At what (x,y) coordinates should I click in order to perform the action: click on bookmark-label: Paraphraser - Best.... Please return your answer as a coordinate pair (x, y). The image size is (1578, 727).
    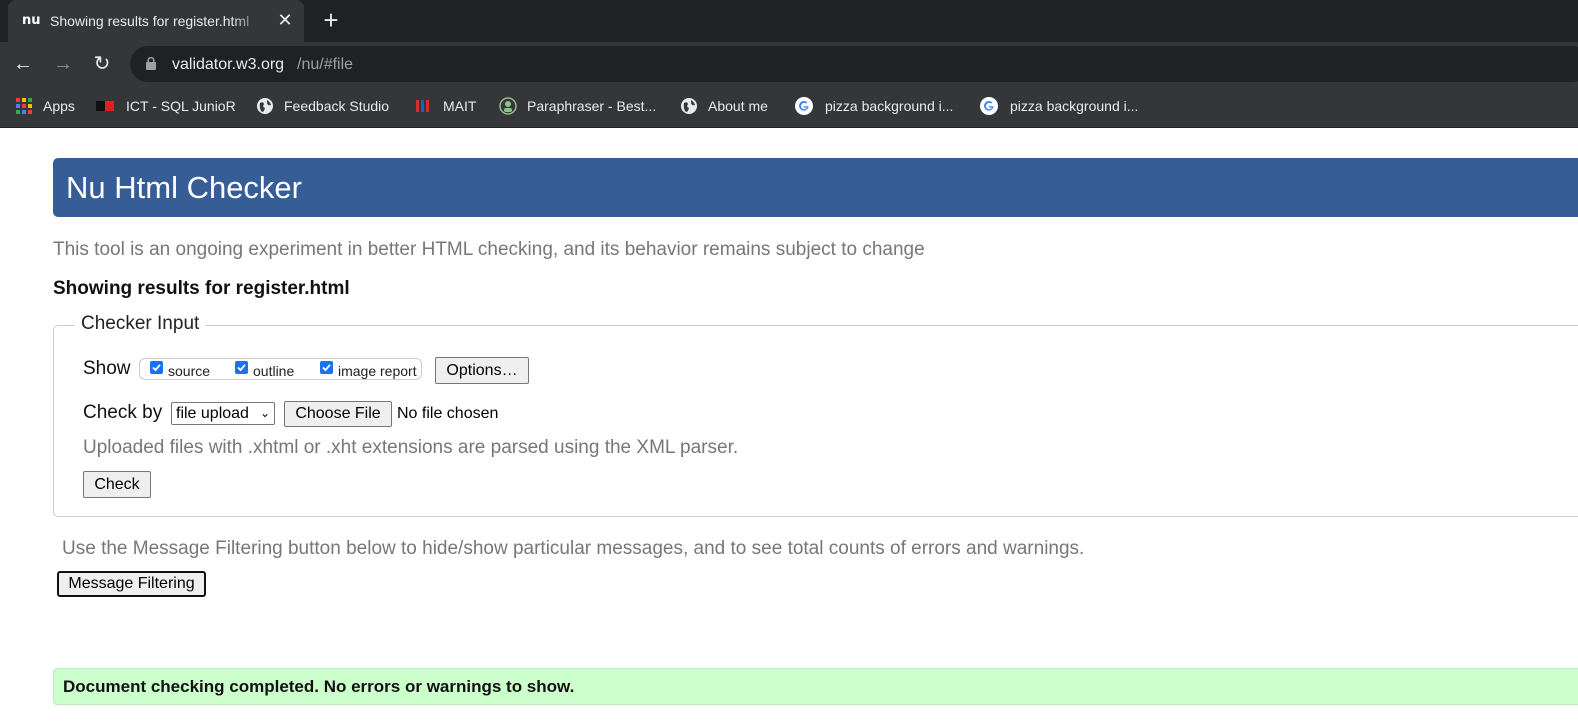
    Looking at the image, I should click on (592, 106).